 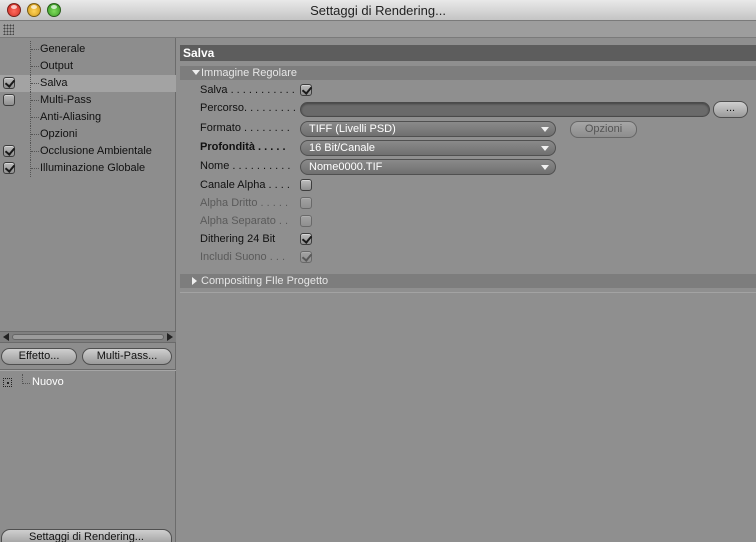 I want to click on scroll-left-icon, so click(x=6, y=337).